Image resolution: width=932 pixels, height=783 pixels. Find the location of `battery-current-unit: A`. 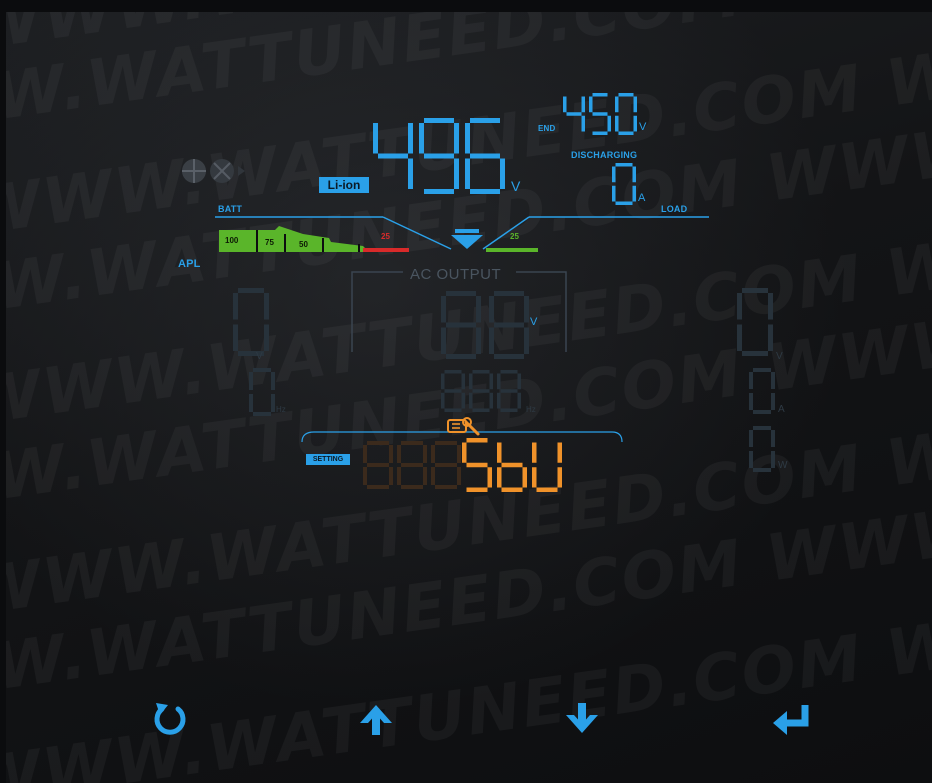

battery-current-unit: A is located at coordinates (642, 198).